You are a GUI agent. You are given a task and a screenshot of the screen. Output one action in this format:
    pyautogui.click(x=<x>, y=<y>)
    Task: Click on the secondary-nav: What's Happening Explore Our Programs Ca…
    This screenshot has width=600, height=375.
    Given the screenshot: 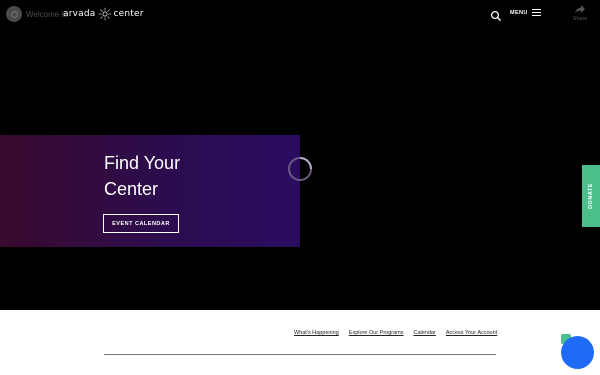 What is the action you would take?
    pyautogui.click(x=395, y=333)
    